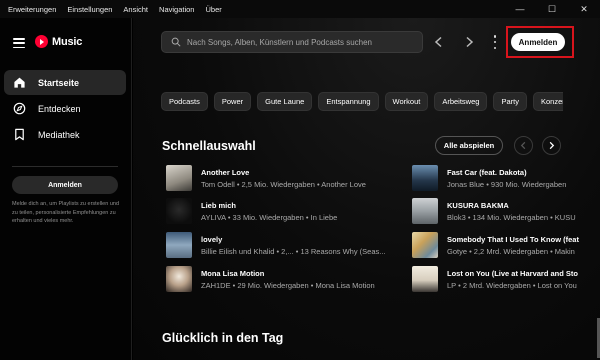 The height and width of the screenshot is (360, 600). I want to click on track-title: Fast Car (feat. Dakota), so click(506, 172).